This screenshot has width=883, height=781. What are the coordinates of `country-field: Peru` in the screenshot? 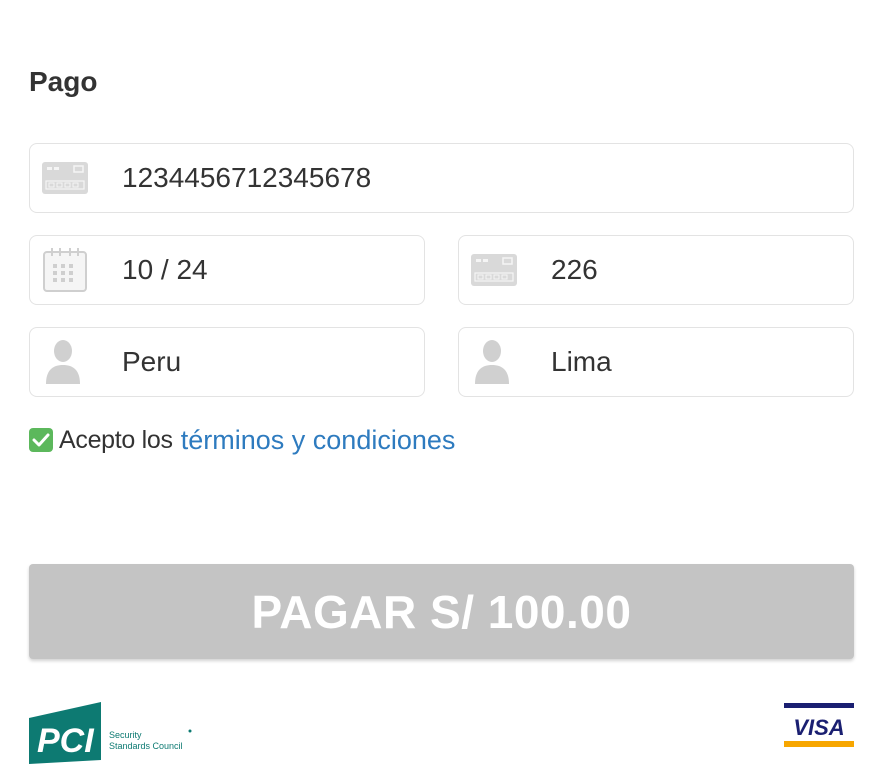 It's located at (227, 362).